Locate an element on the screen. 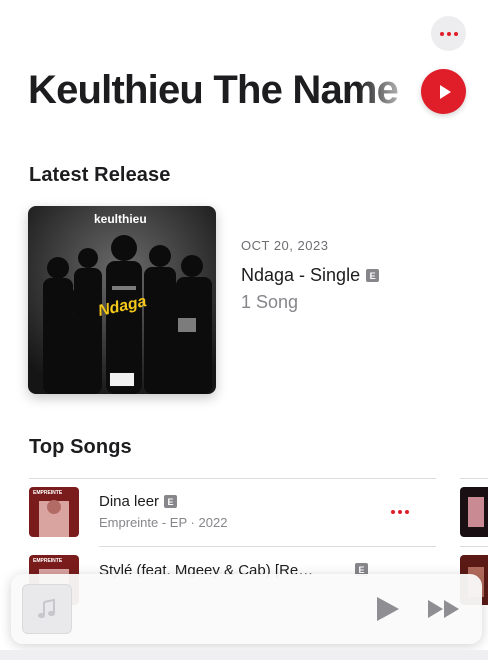  artist-name: Keulthieu The Name is located at coordinates (213, 90).